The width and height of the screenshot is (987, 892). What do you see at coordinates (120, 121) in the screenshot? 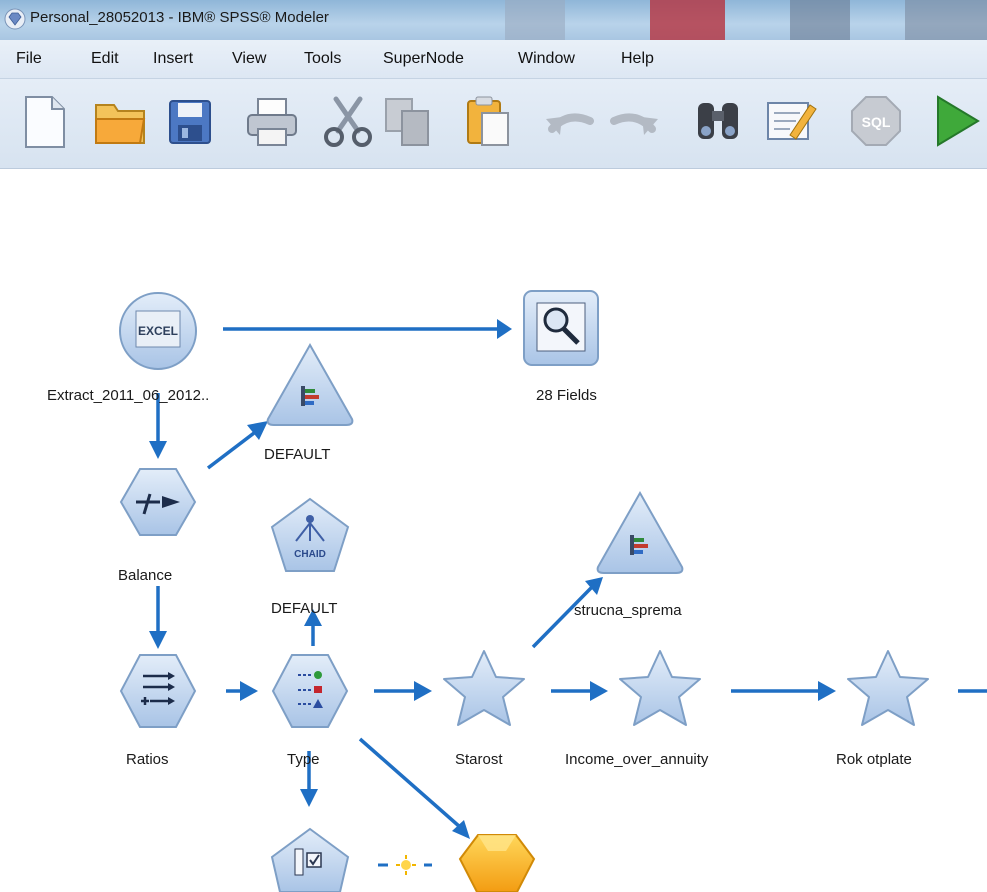
I see `open-folder-icon` at bounding box center [120, 121].